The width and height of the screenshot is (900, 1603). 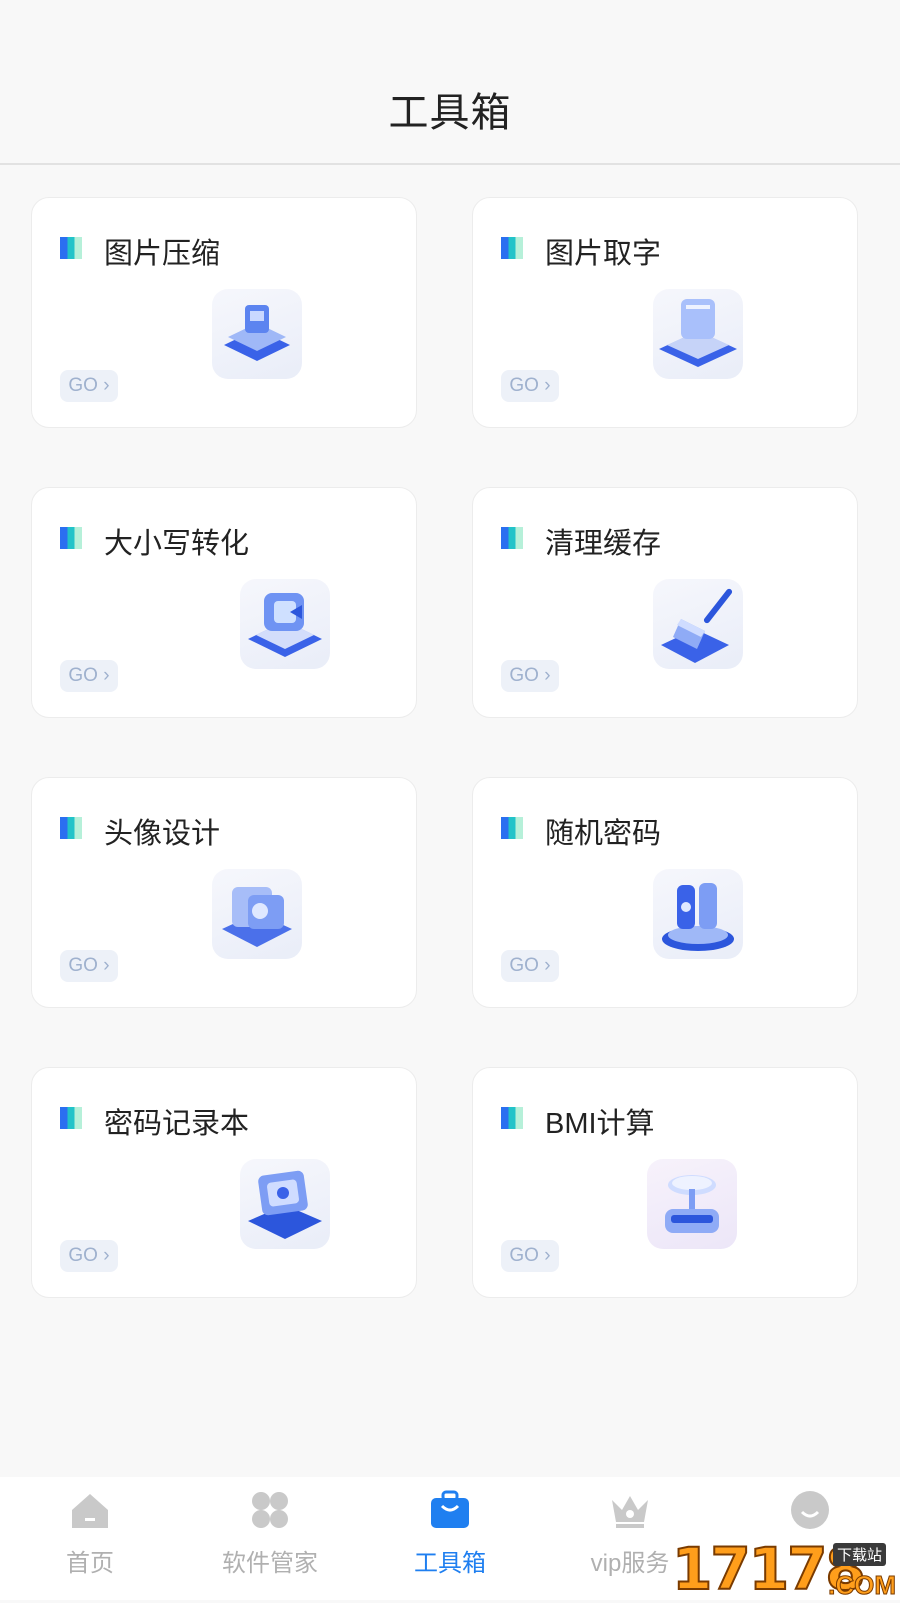 What do you see at coordinates (810, 1510) in the screenshot?
I see `smile-icon` at bounding box center [810, 1510].